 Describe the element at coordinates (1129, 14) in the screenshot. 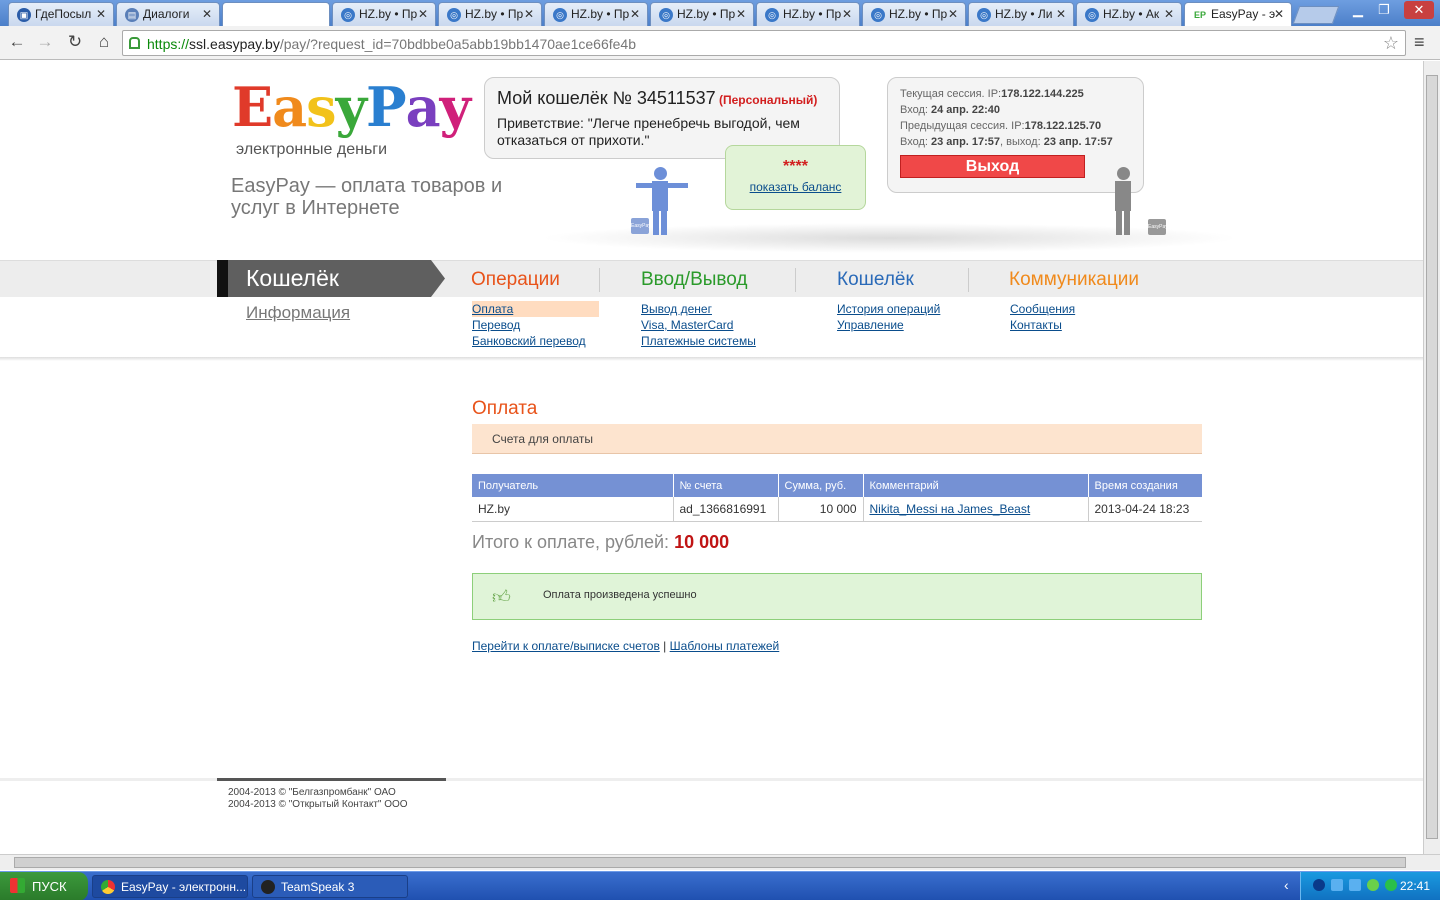

I see `browser-tab: ◎ HZ.by • Ак ✕` at that location.